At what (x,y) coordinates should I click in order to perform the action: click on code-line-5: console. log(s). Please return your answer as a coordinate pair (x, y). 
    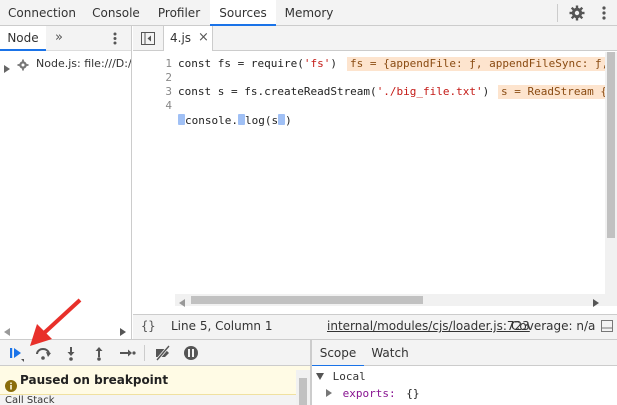
    Looking at the image, I should click on (235, 121).